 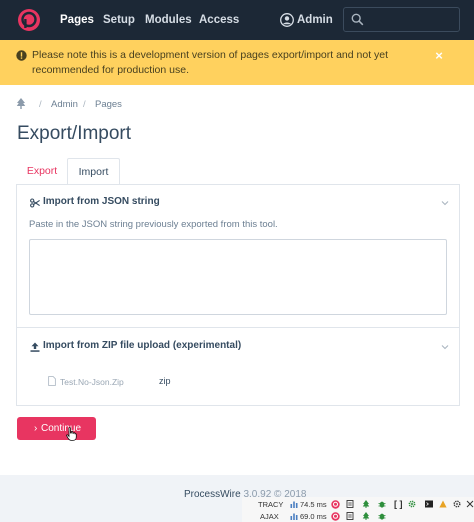 What do you see at coordinates (358, 509) in the screenshot?
I see `tracy-debug-bar: TRACY 74.5 ms AJAX 69.0 ms [ ]` at bounding box center [358, 509].